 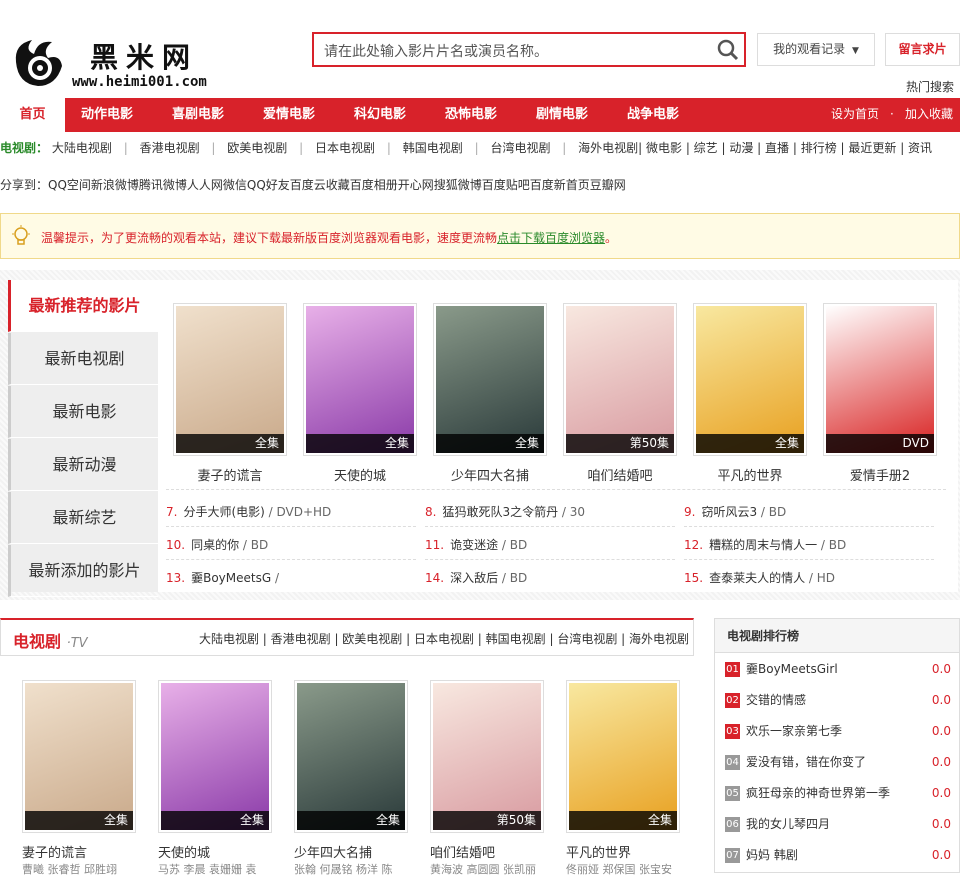 I want to click on search-icon, so click(x=728, y=50).